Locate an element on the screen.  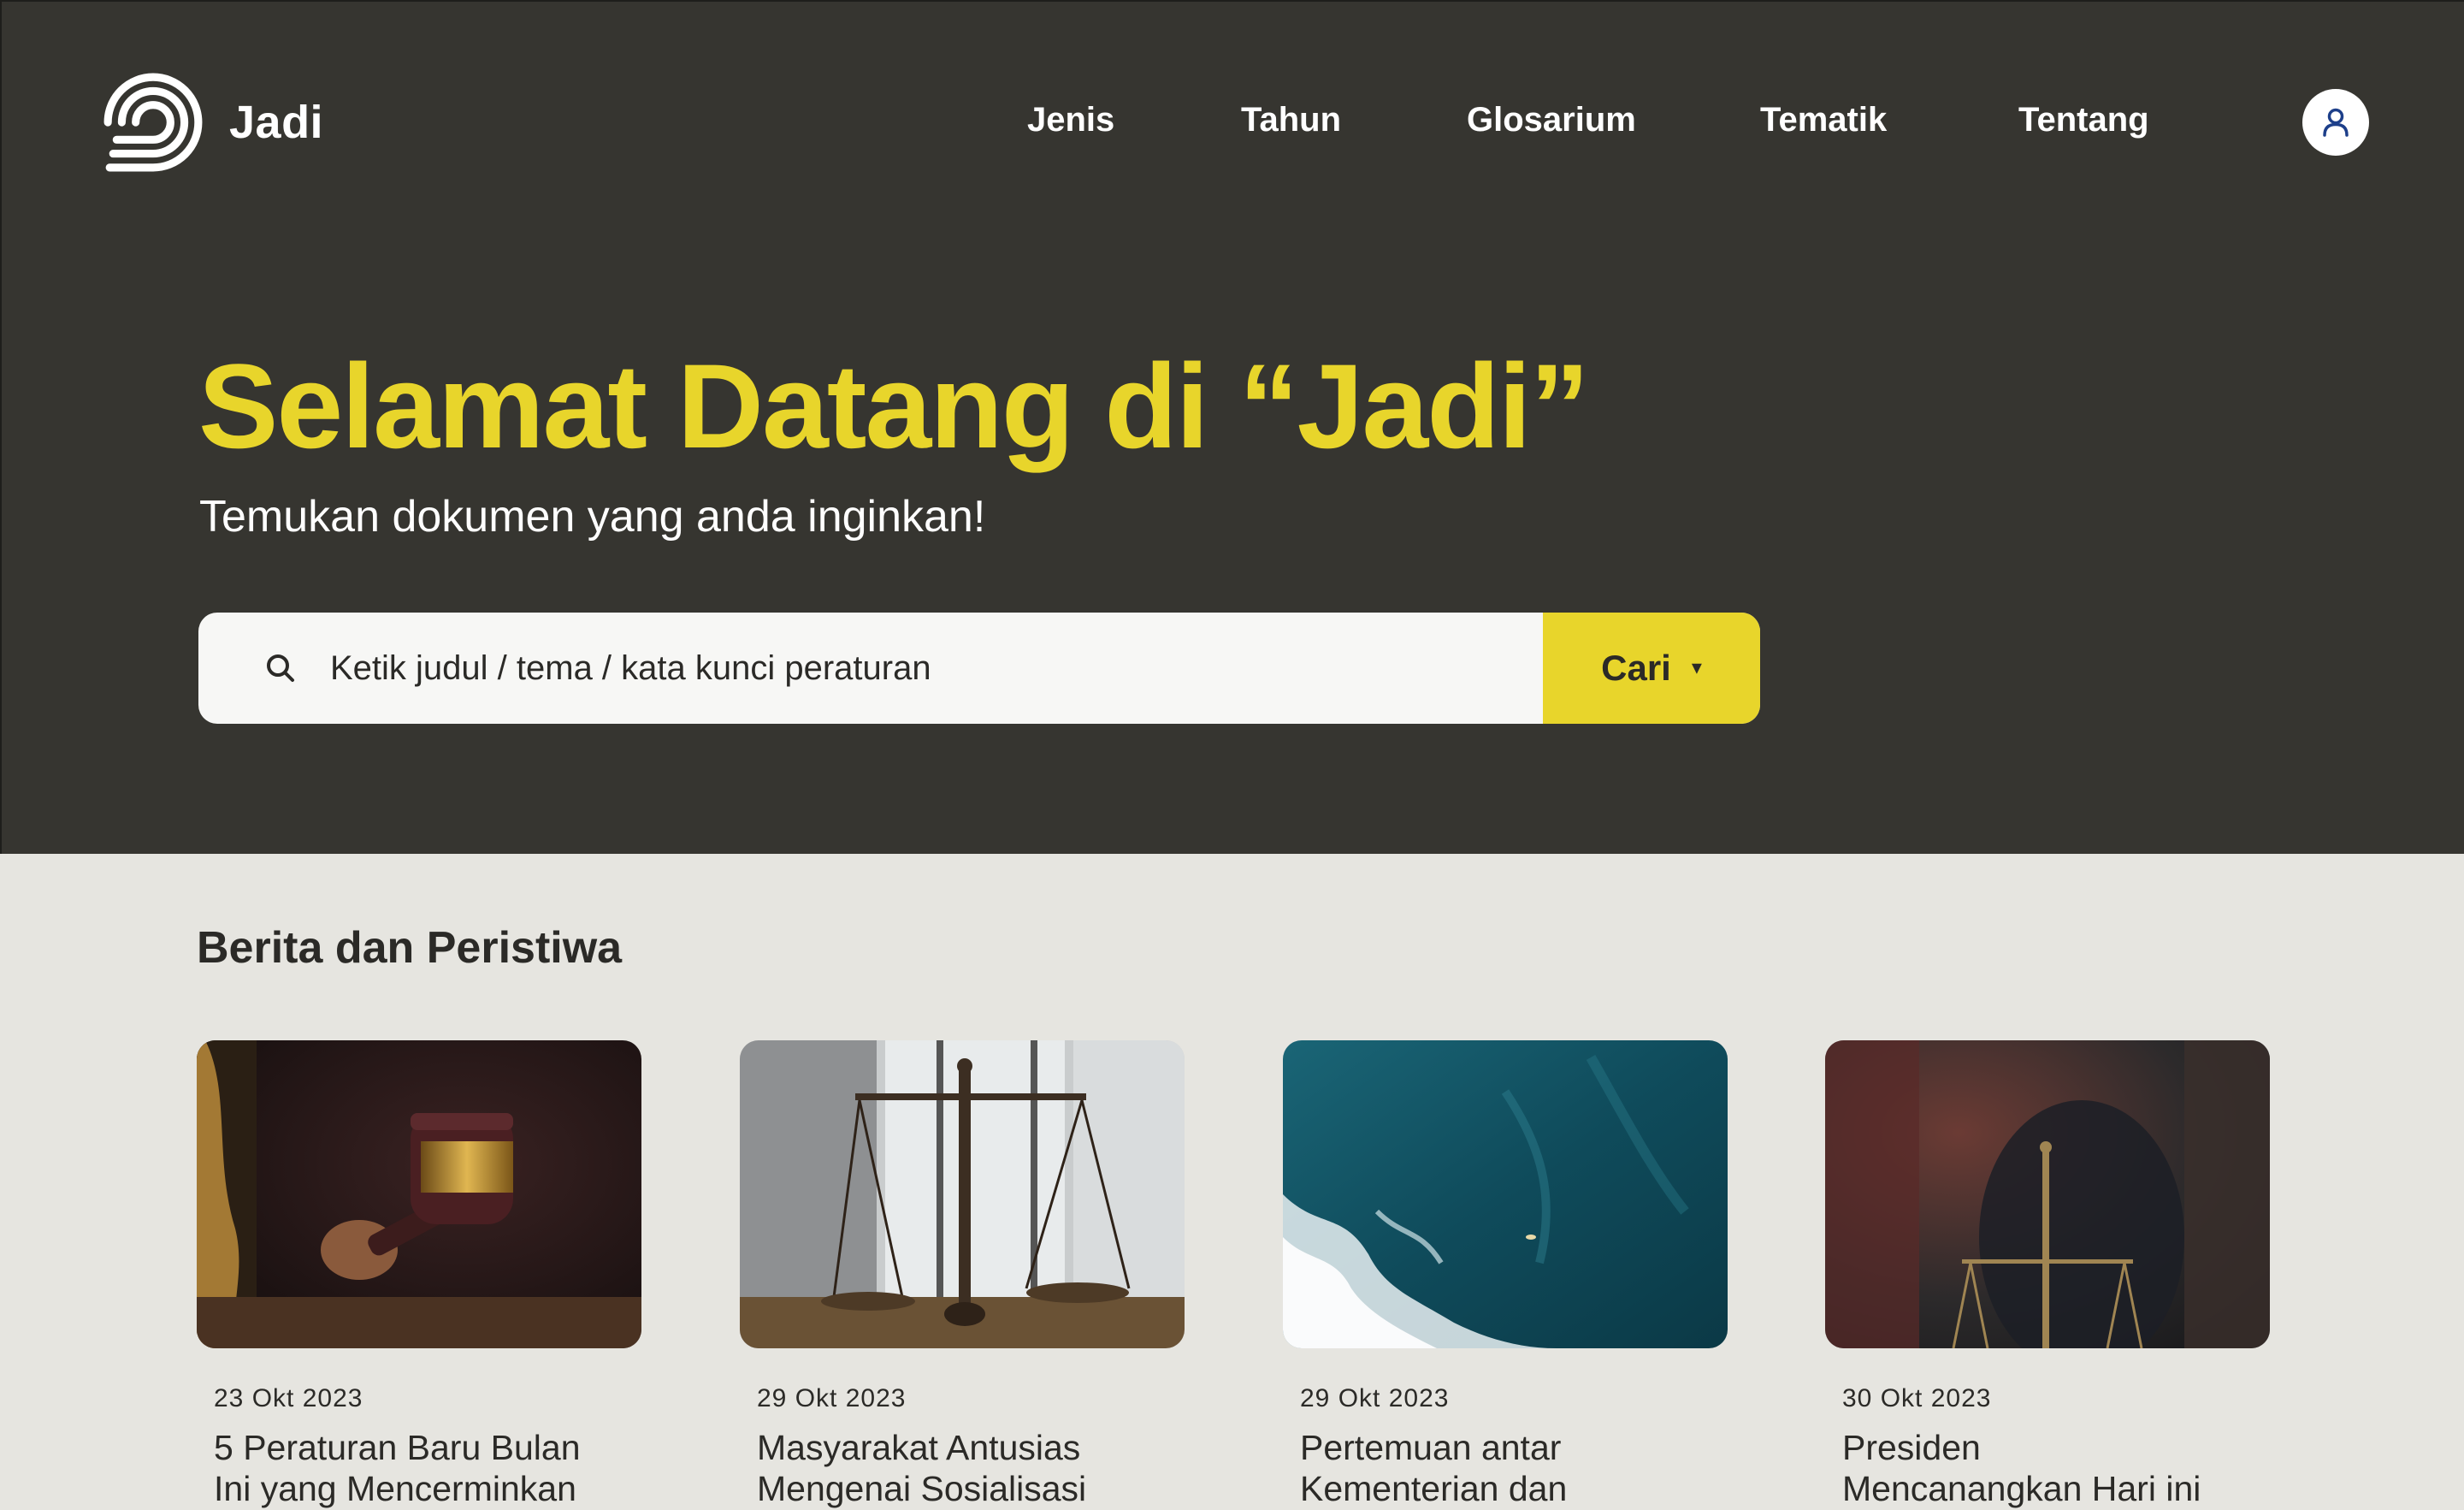
search-button-label: Cari is located at coordinates (1636, 668).